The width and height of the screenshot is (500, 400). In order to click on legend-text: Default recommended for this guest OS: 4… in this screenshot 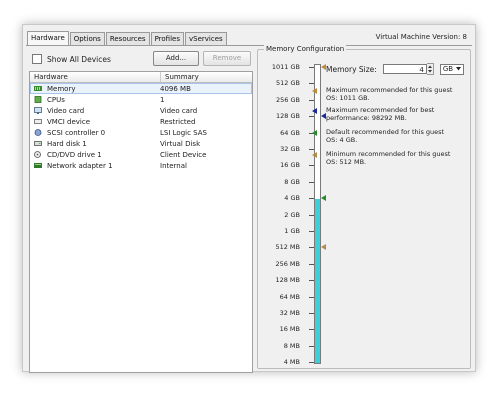, I will do `click(385, 136)`.